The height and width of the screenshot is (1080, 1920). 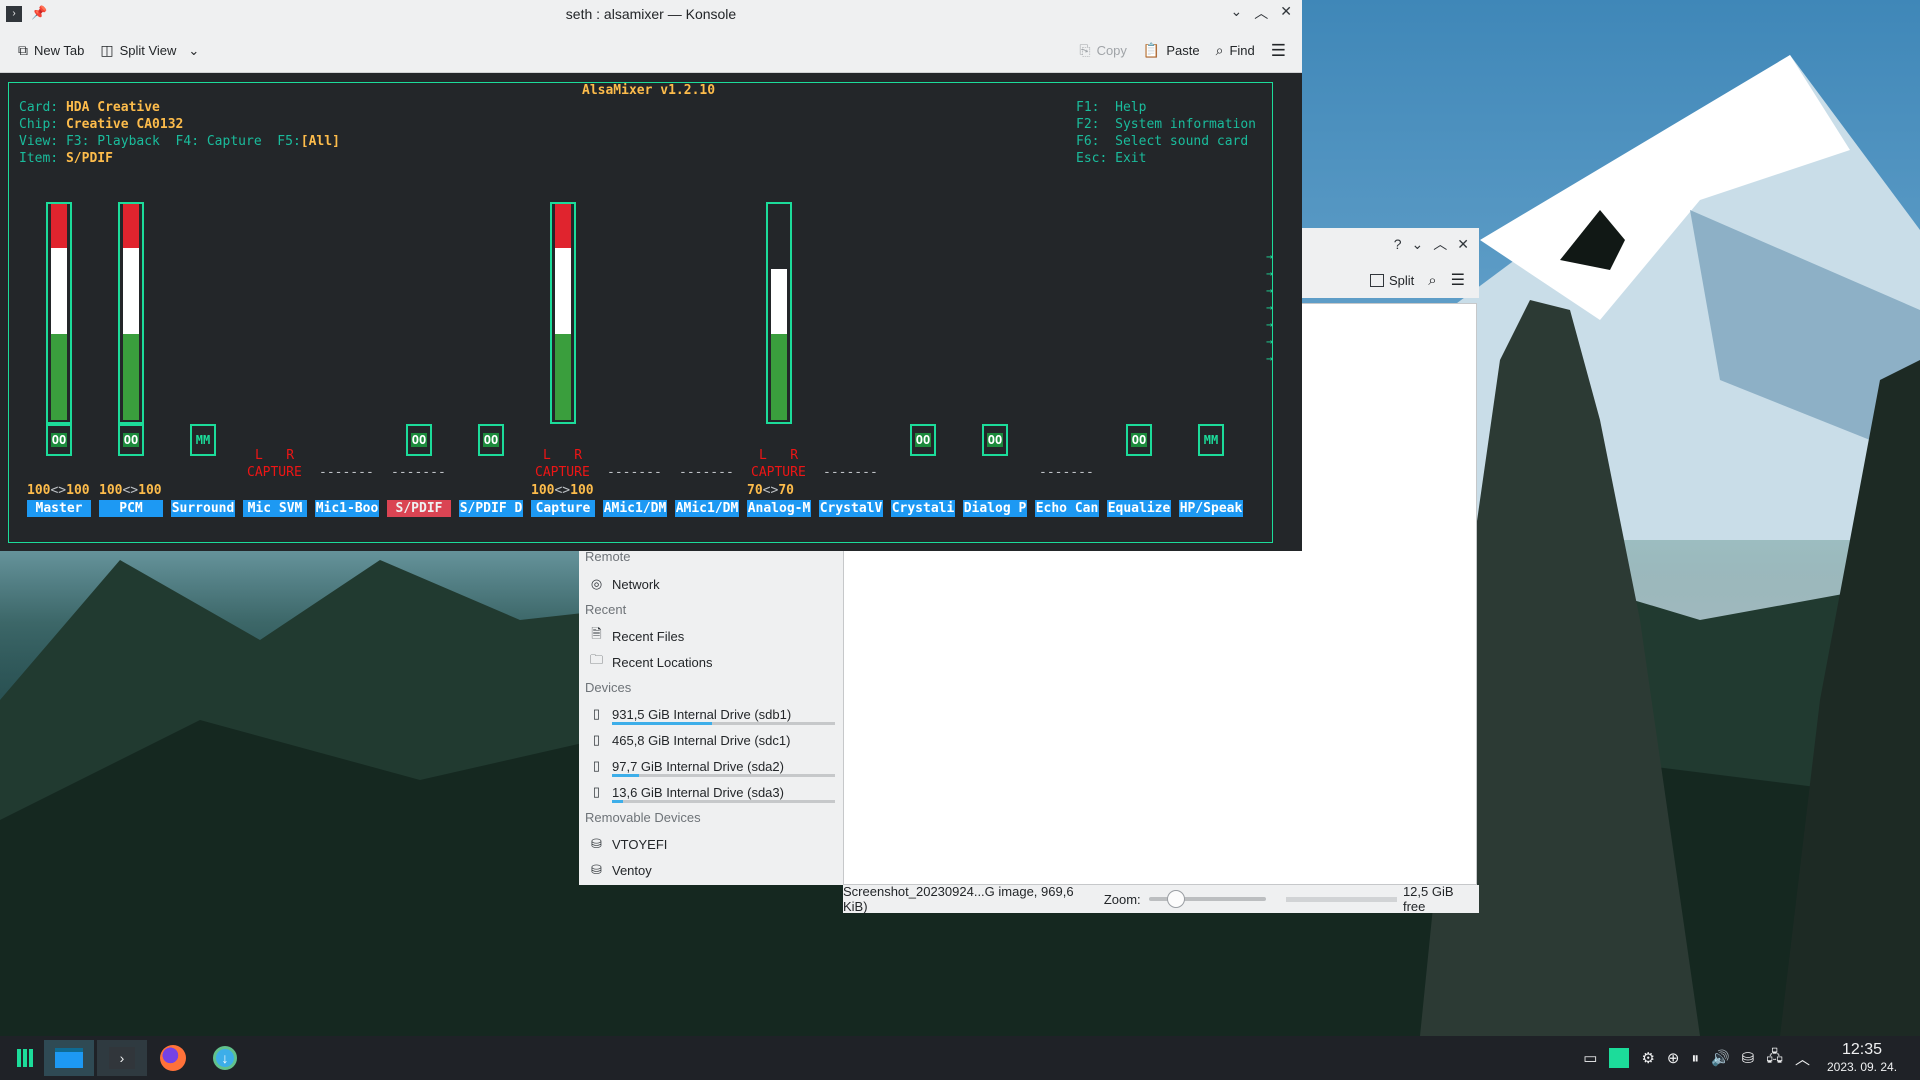 What do you see at coordinates (113, 141) in the screenshot?
I see `view-playback: F3: Playback` at bounding box center [113, 141].